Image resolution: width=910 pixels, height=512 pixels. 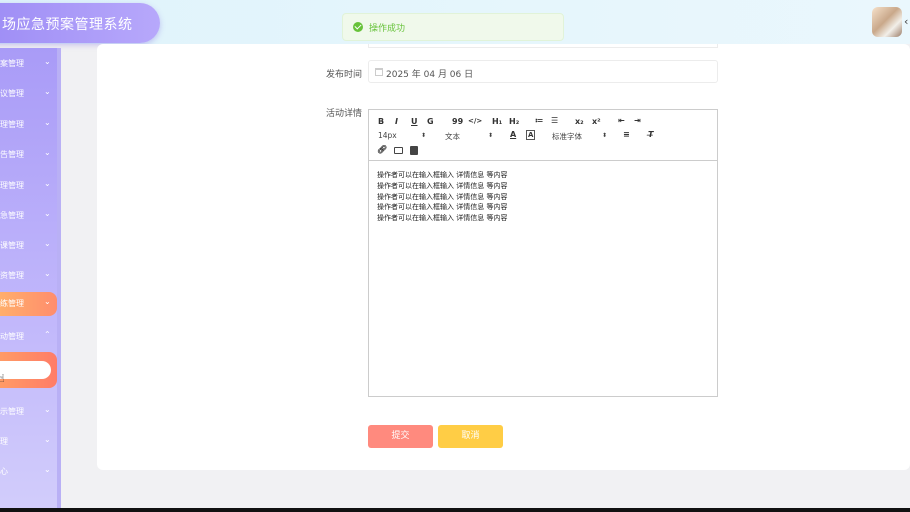 What do you see at coordinates (567, 136) in the screenshot?
I see `font-family-value: 标准字体` at bounding box center [567, 136].